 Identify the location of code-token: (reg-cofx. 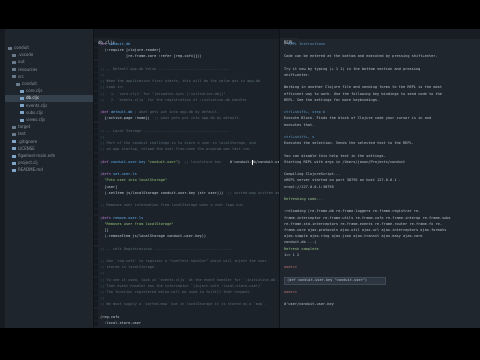
(110, 316).